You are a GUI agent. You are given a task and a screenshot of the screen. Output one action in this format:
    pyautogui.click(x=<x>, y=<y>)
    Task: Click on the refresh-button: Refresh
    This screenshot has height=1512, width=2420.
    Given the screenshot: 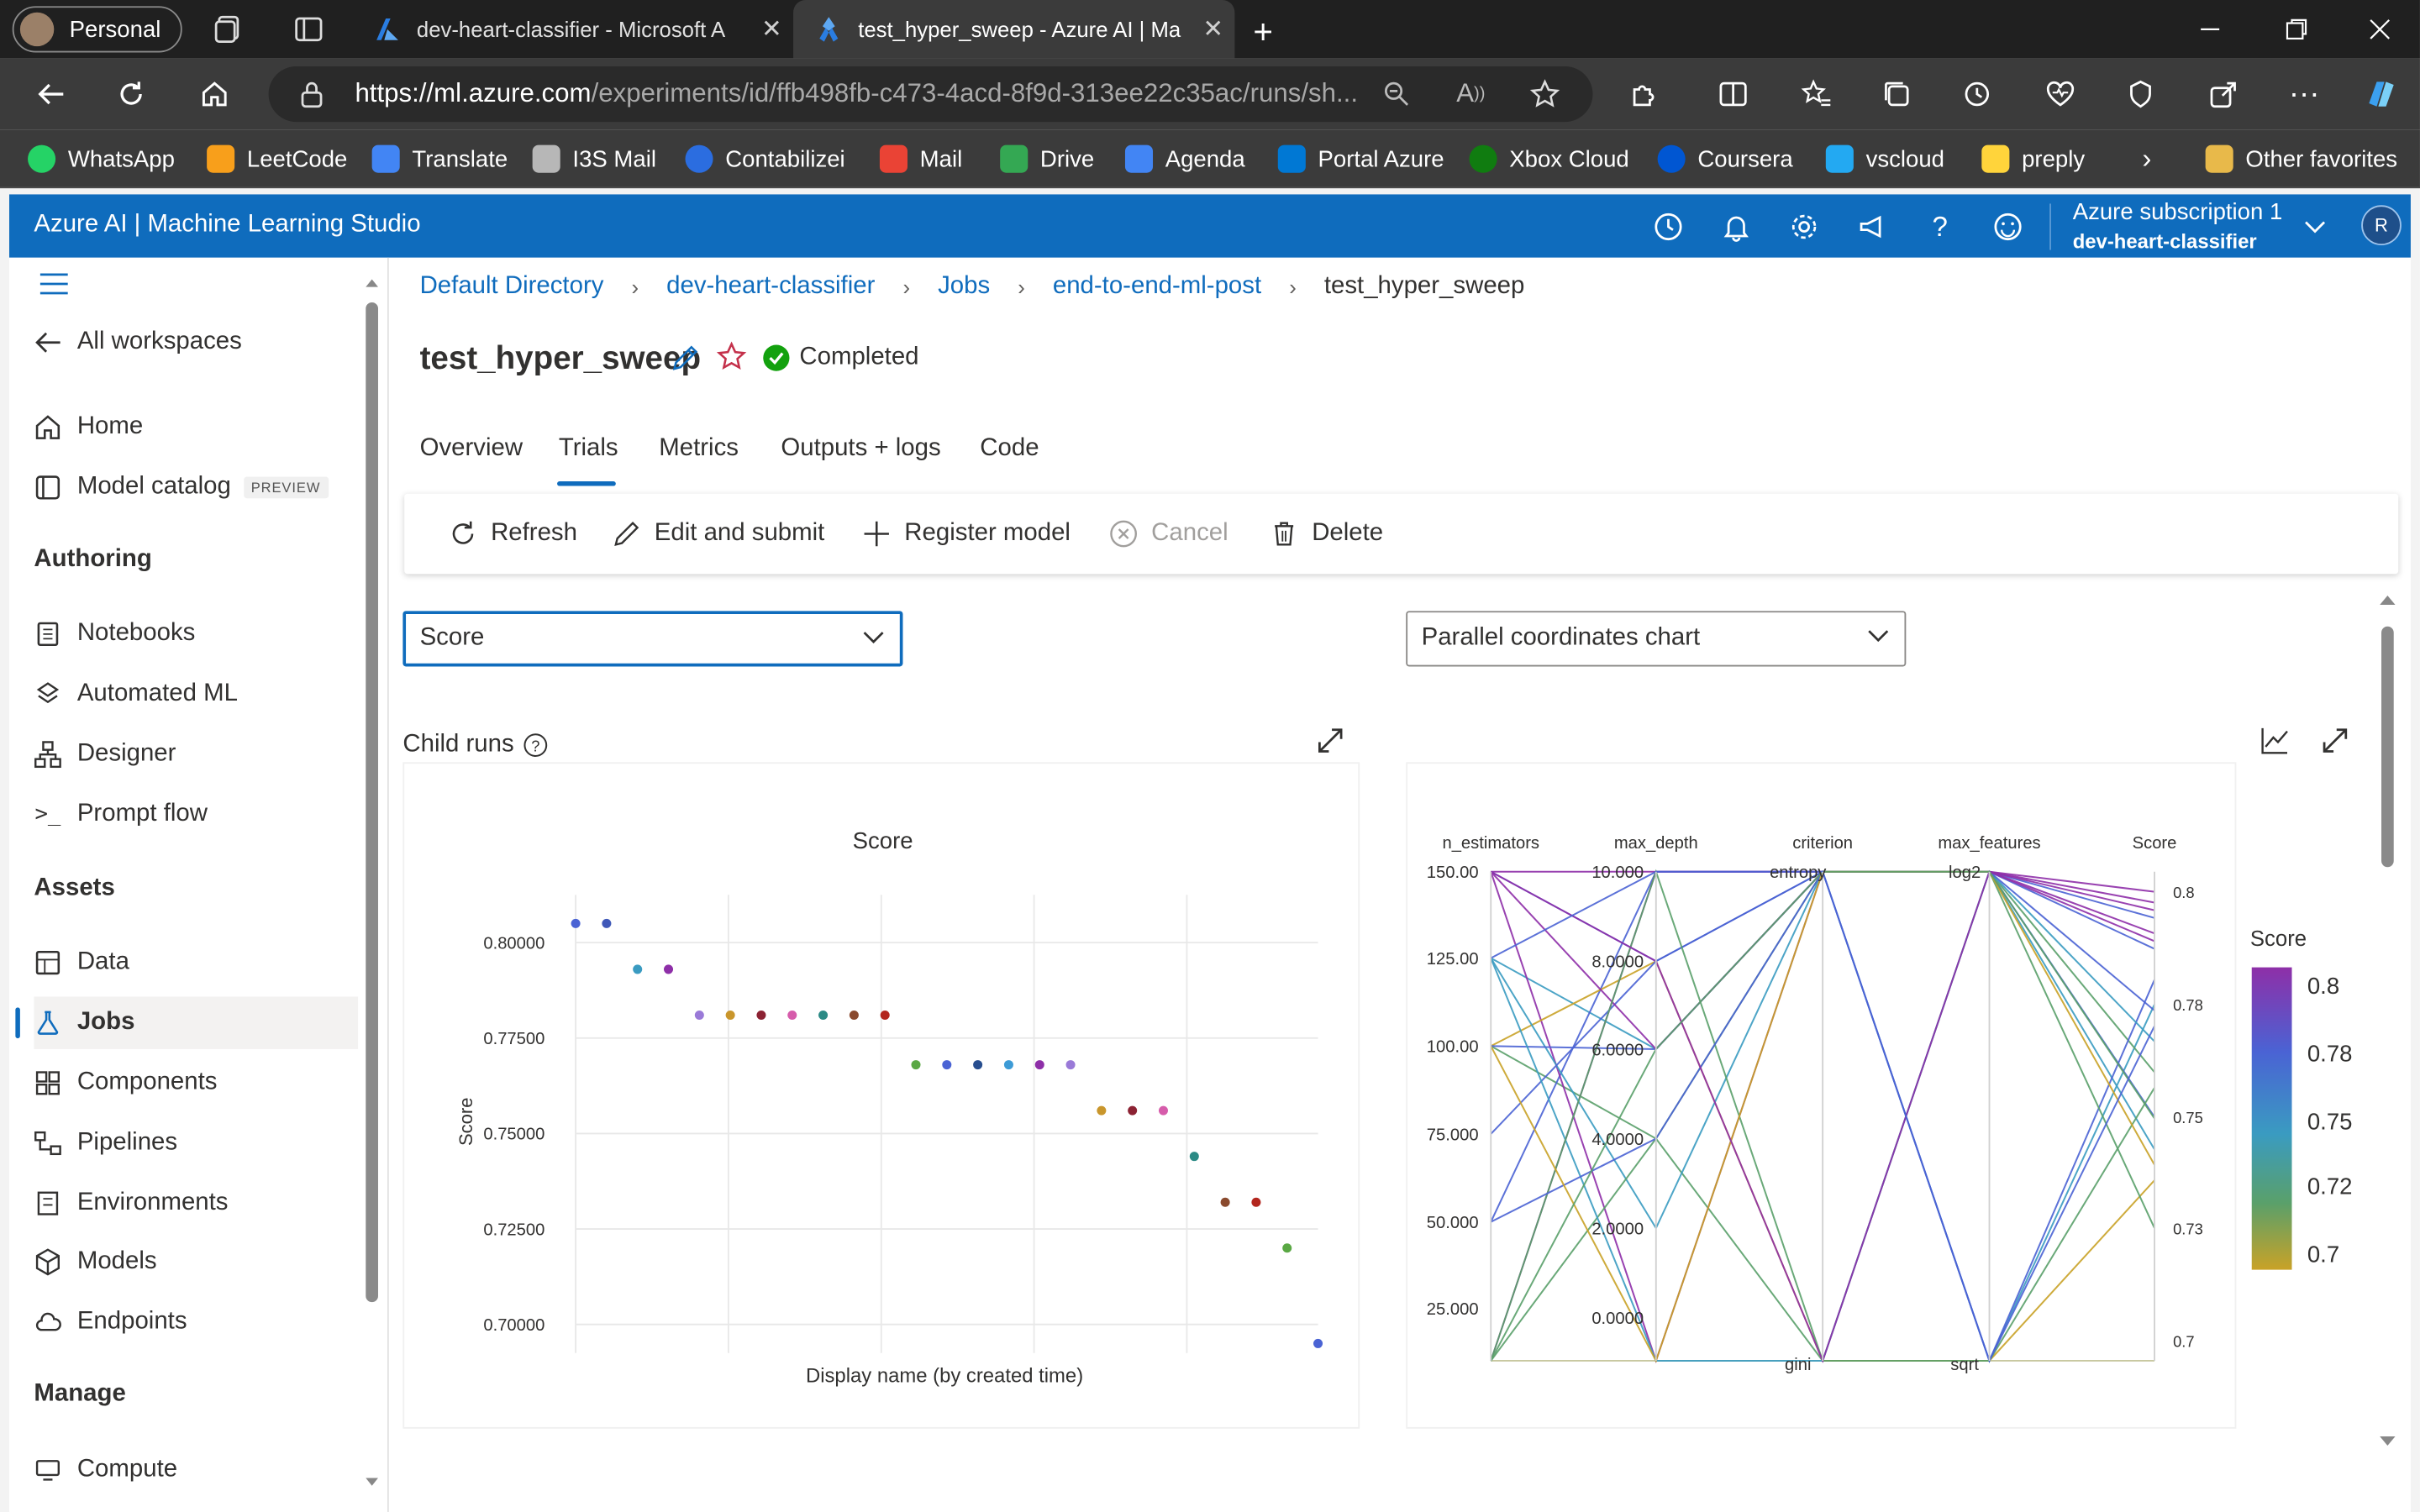 What is the action you would take?
    pyautogui.click(x=512, y=533)
    